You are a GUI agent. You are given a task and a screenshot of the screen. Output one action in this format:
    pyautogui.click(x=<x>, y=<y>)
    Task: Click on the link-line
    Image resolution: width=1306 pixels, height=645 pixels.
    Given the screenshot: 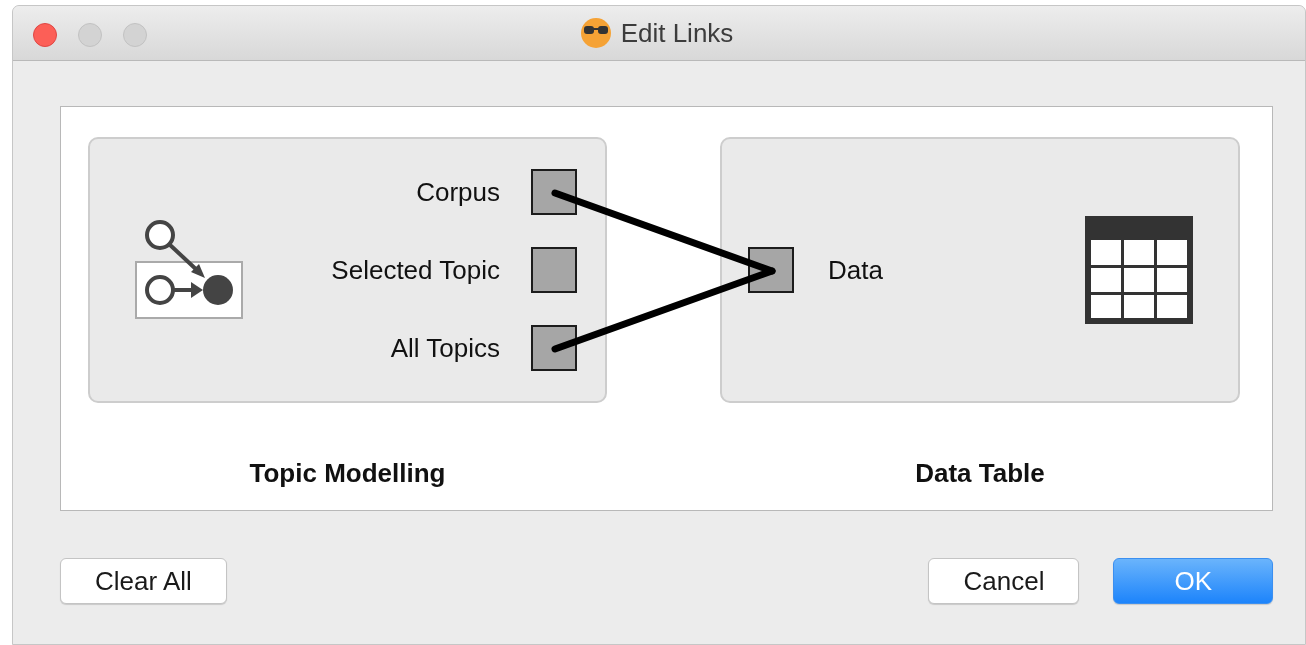 What is the action you would take?
    pyautogui.click(x=663, y=310)
    